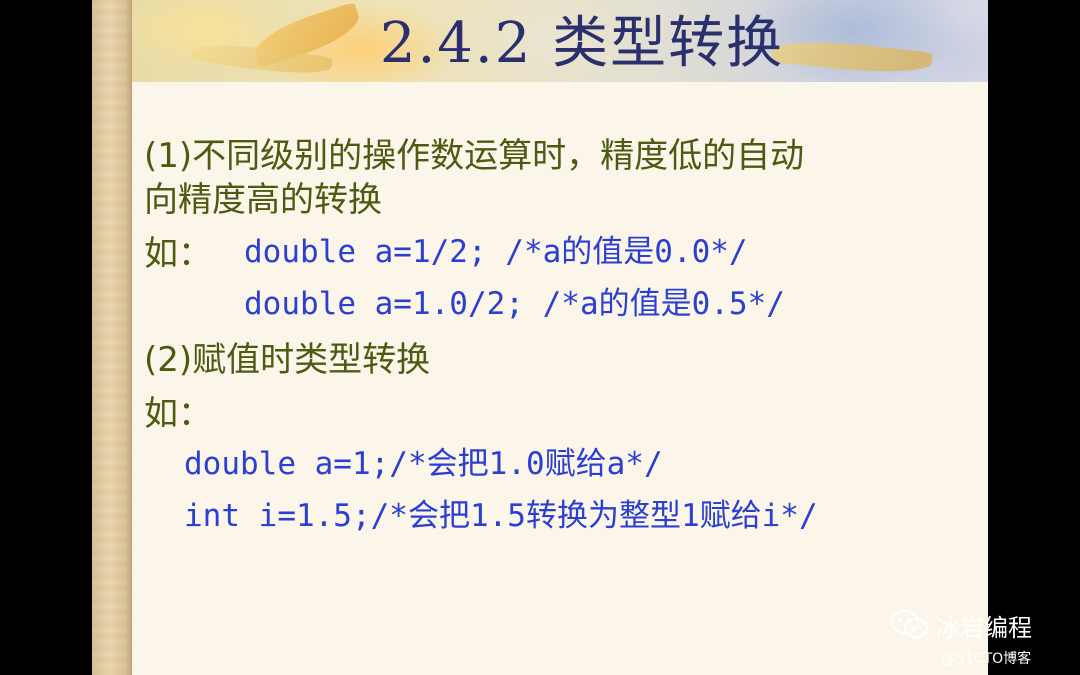 The height and width of the screenshot is (675, 1080). What do you see at coordinates (263, 200) in the screenshot?
I see `rule-1-line-2: 向精度高的转换` at bounding box center [263, 200].